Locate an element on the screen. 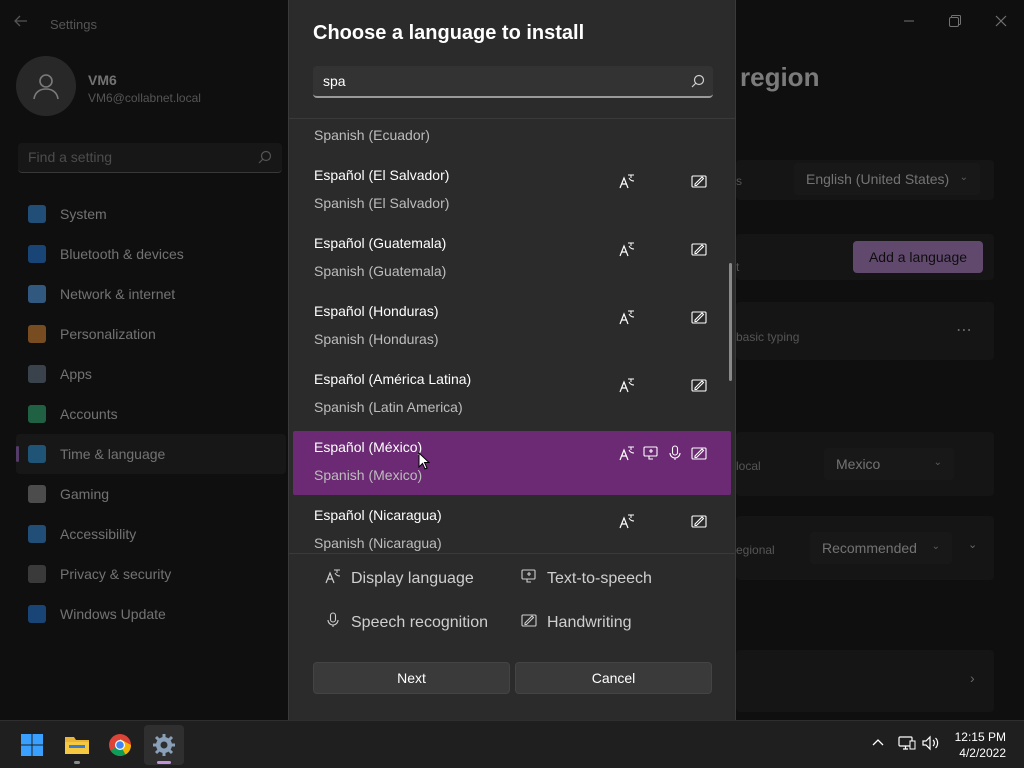 Image resolution: width=1024 pixels, height=768 pixels. start-button is located at coordinates (32, 745).